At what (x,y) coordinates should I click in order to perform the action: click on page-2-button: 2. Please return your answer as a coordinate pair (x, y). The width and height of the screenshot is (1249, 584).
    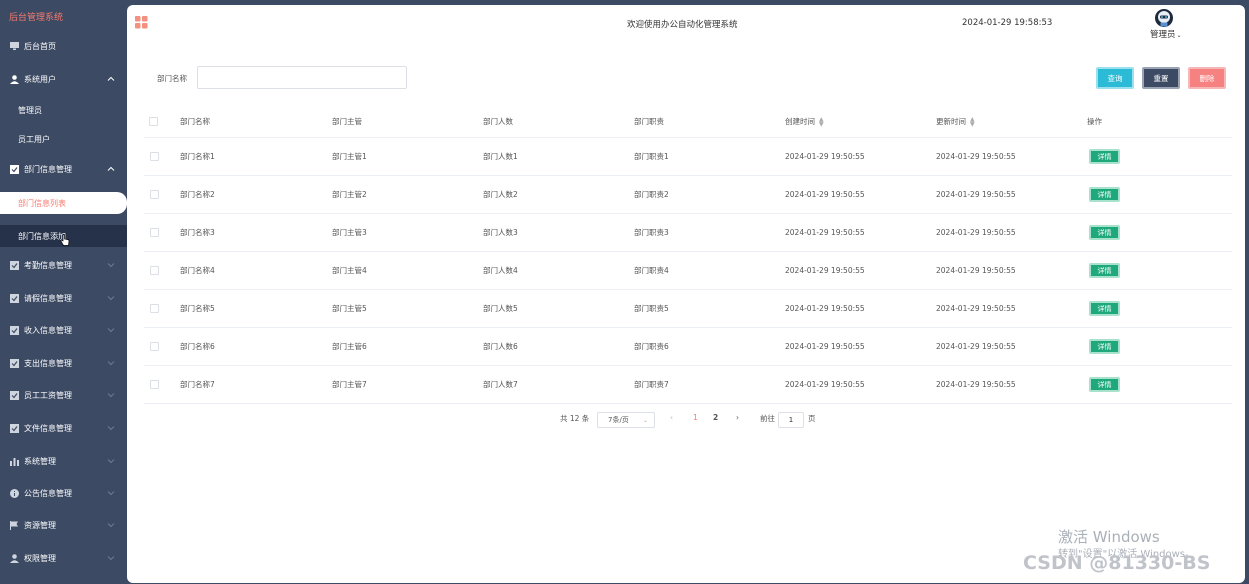
    Looking at the image, I should click on (715, 417).